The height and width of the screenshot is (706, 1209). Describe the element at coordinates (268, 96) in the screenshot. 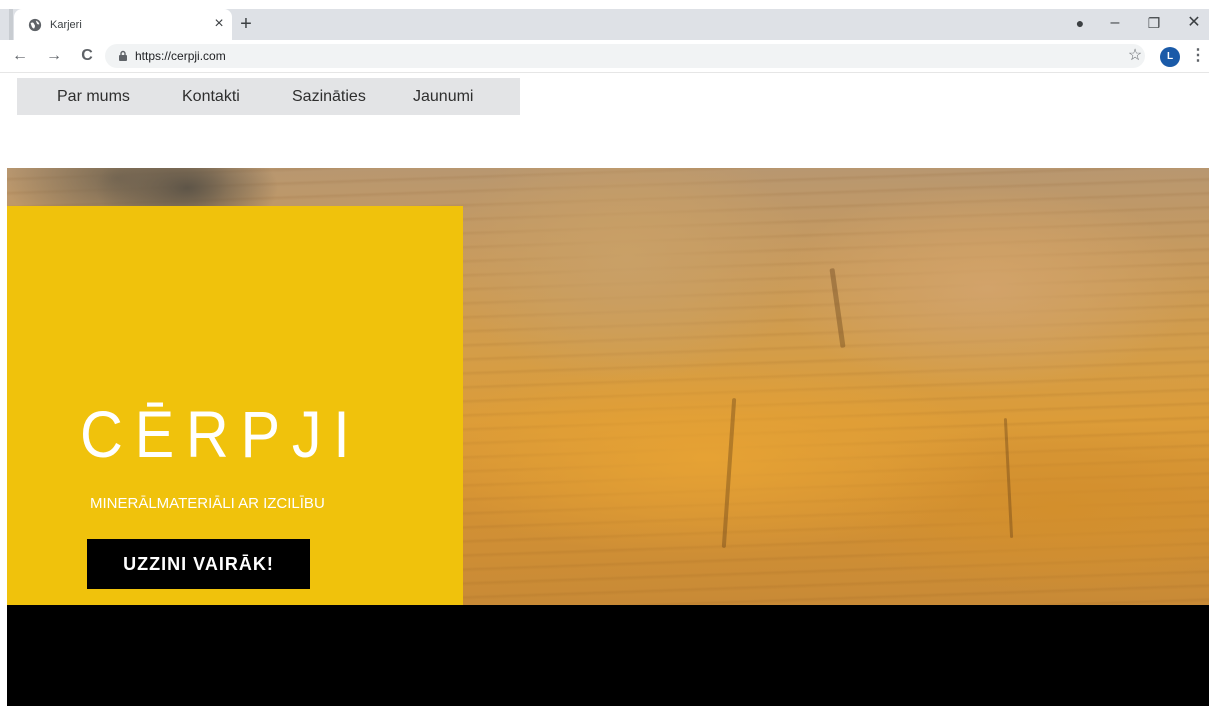

I see `site-nav: Par mums Kontakti Sazināties Jaunumi` at that location.